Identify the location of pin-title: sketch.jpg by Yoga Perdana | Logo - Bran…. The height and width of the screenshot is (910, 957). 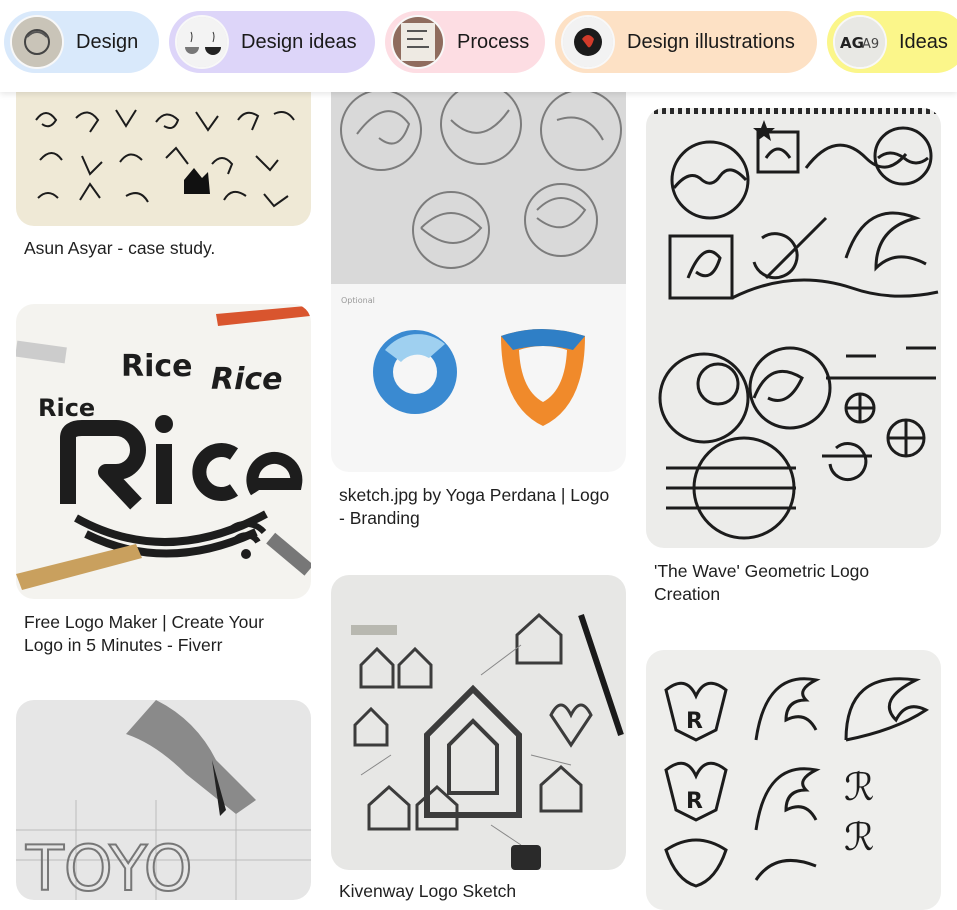
(474, 506).